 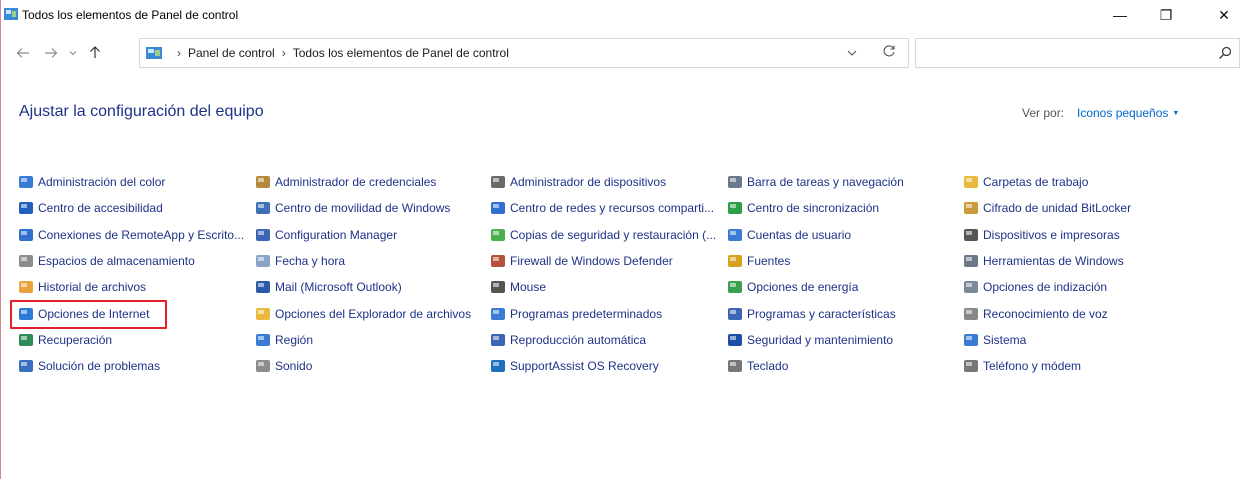 I want to click on control-panel-item: Teclado, so click(x=757, y=366).